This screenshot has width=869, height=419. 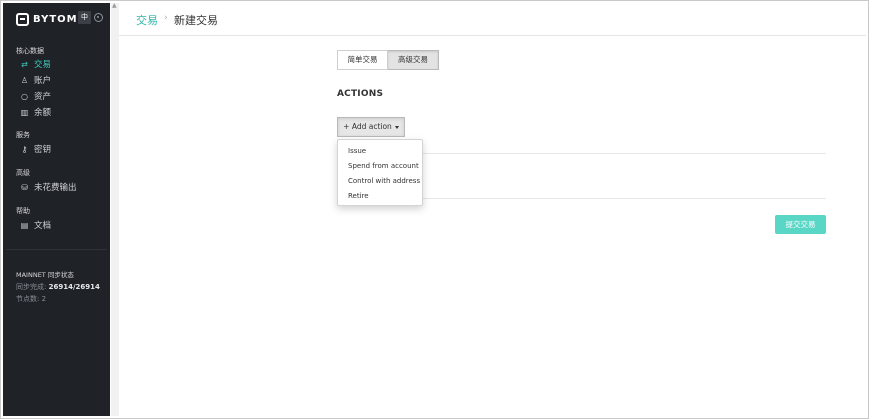 What do you see at coordinates (380, 151) in the screenshot?
I see `menu-item-issue: Issue` at bounding box center [380, 151].